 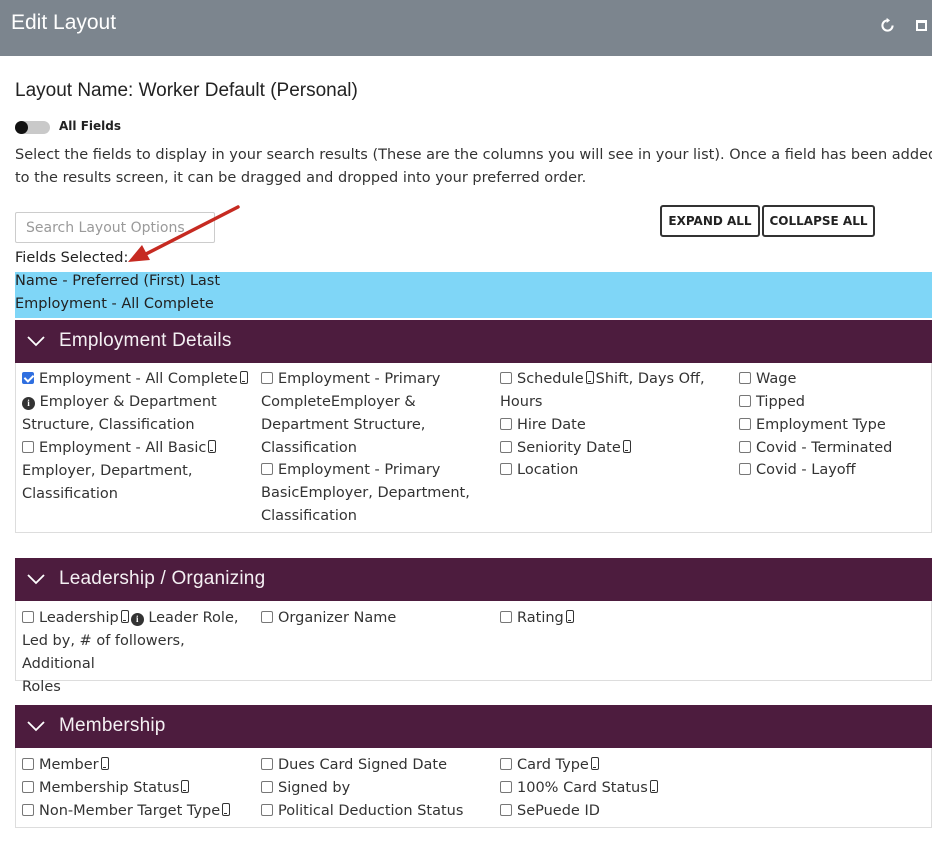 I want to click on field-employment-type: Employment Type, so click(x=812, y=425).